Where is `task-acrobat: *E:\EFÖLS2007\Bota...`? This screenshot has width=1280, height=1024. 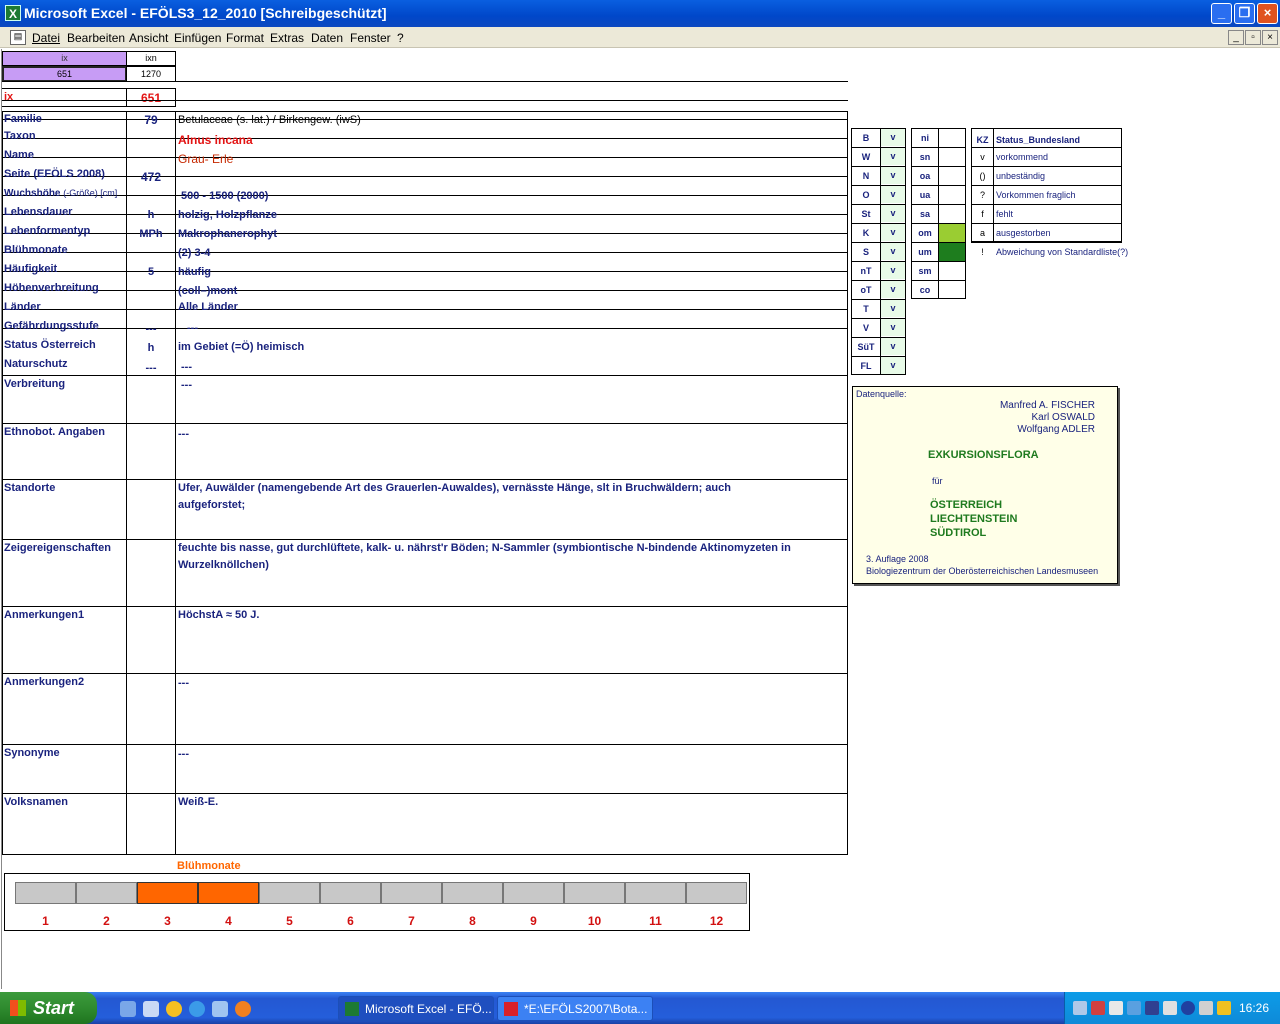 task-acrobat: *E:\EFÖLS2007\Bota... is located at coordinates (575, 1008).